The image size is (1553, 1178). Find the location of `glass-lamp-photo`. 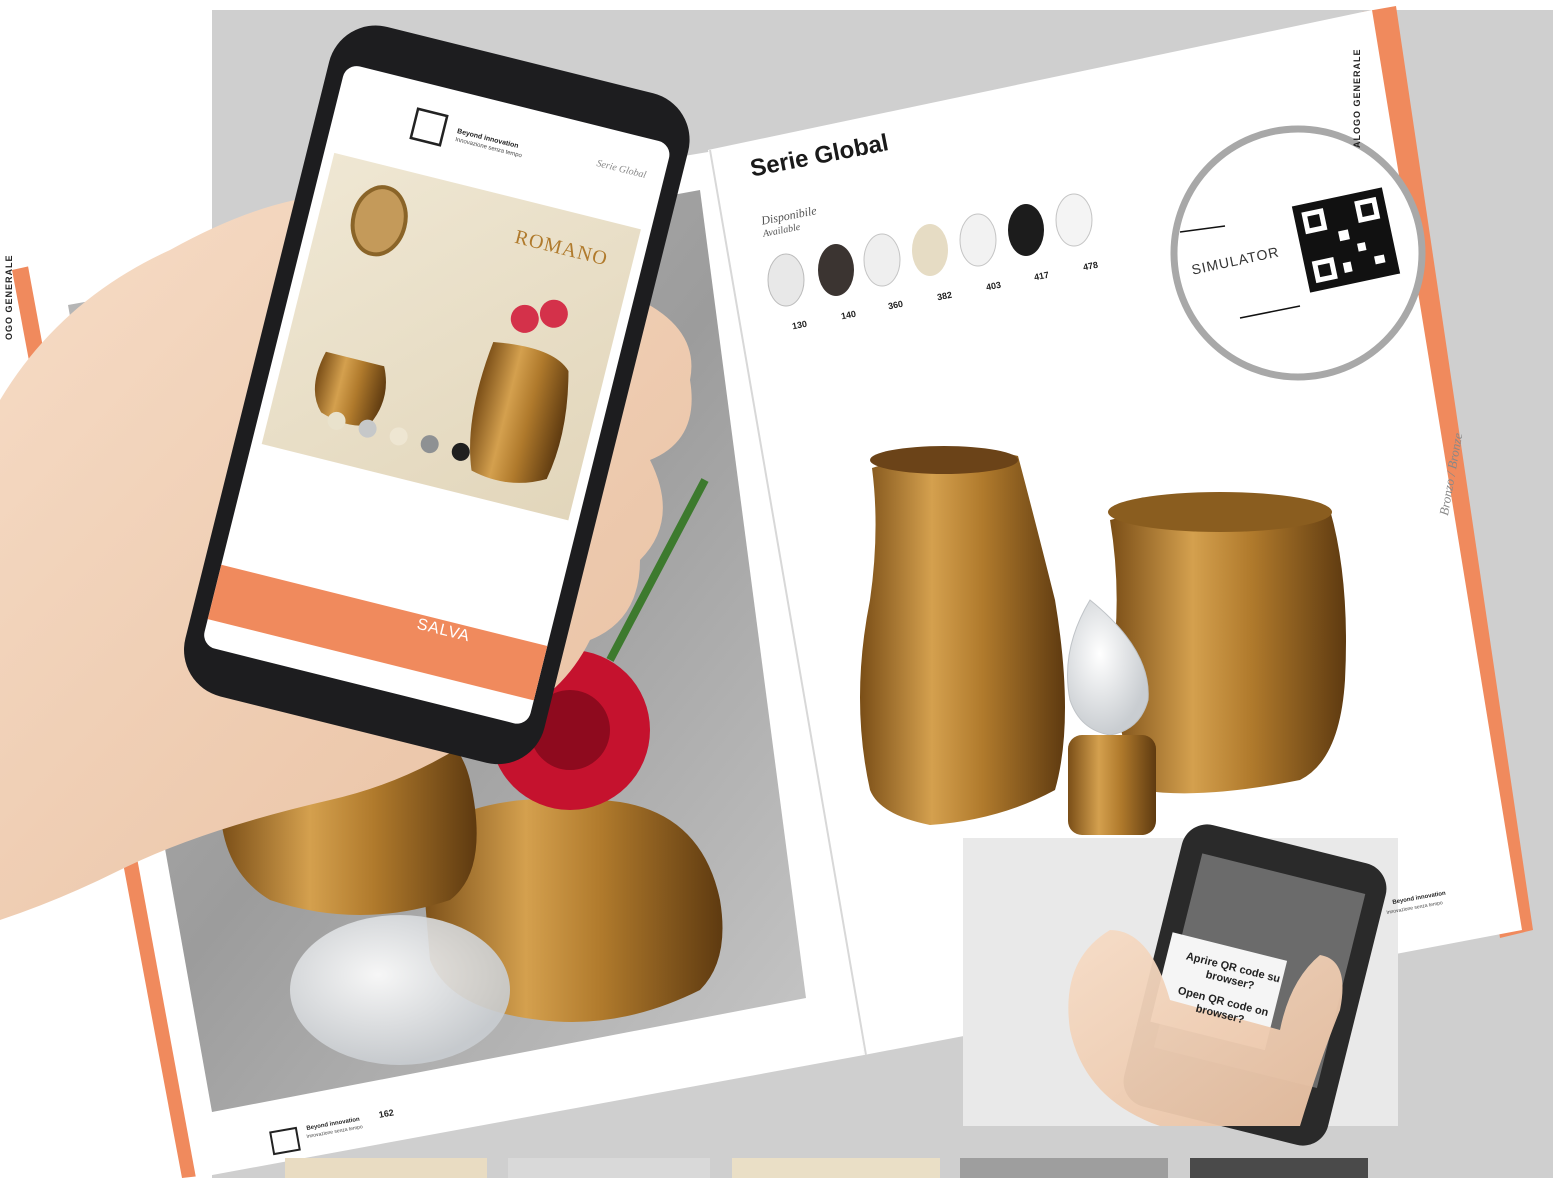

glass-lamp-photo is located at coordinates (400, 990).